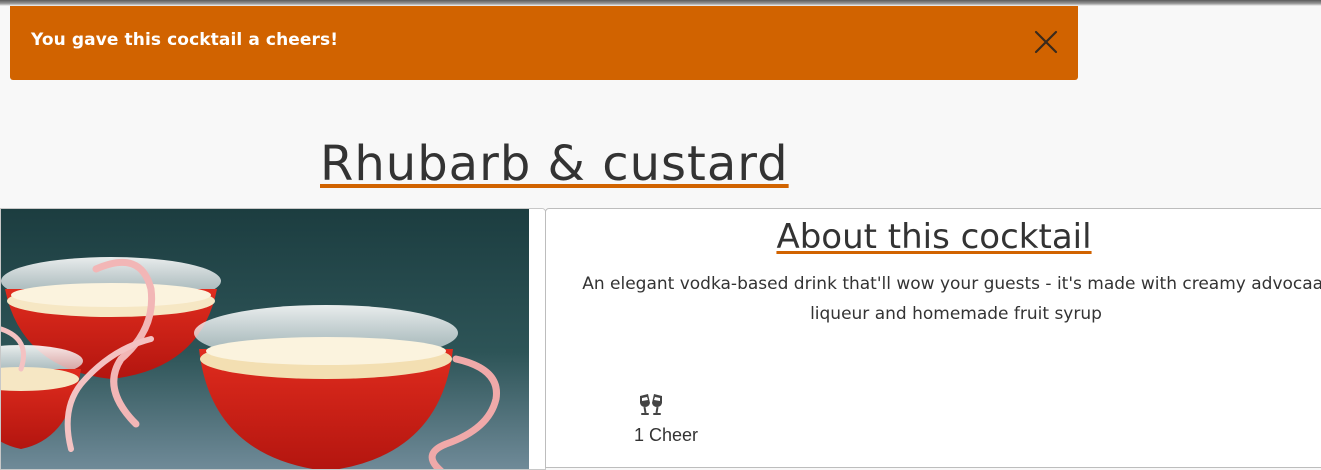 The height and width of the screenshot is (470, 1321). I want to click on close-icon, so click(1046, 42).